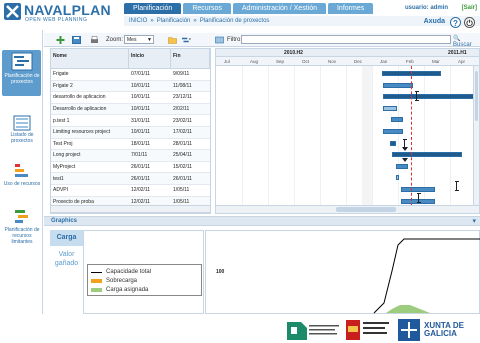 This screenshot has width=480, height=343. Describe the element at coordinates (474, 221) in the screenshot. I see `chevron-down-icon: ▾` at that location.